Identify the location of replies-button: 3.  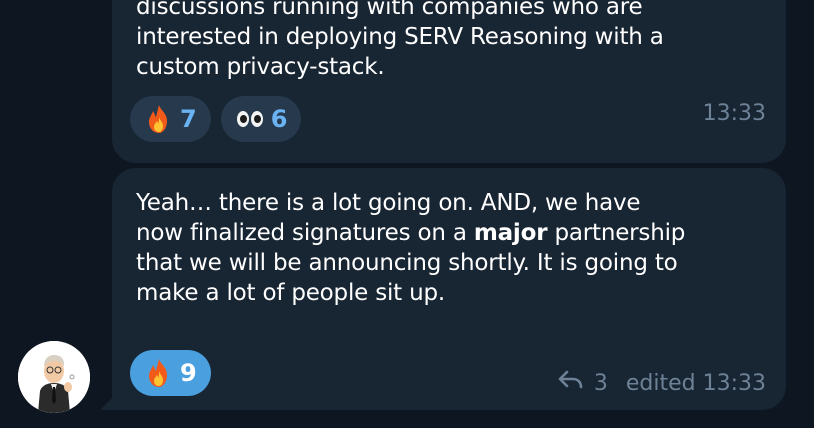
(583, 383).